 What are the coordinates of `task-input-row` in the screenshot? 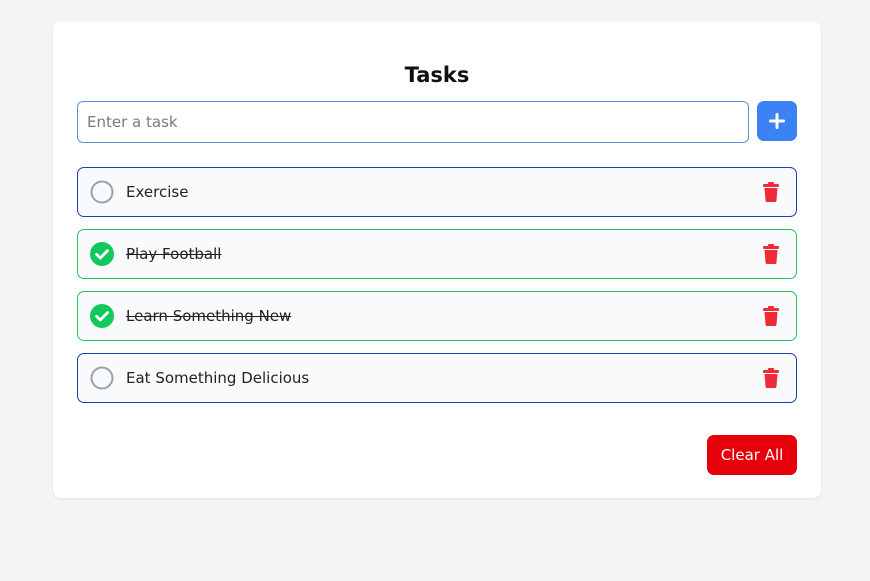 It's located at (437, 122).